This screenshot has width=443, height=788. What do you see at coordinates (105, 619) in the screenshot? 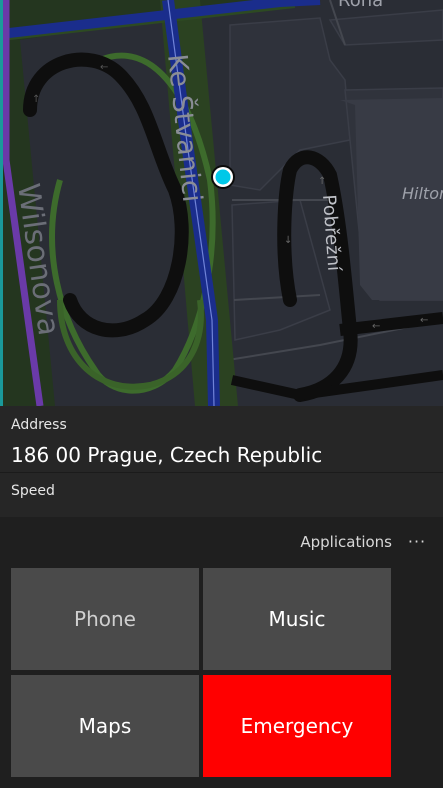
I see `phone-tile: Phone` at bounding box center [105, 619].